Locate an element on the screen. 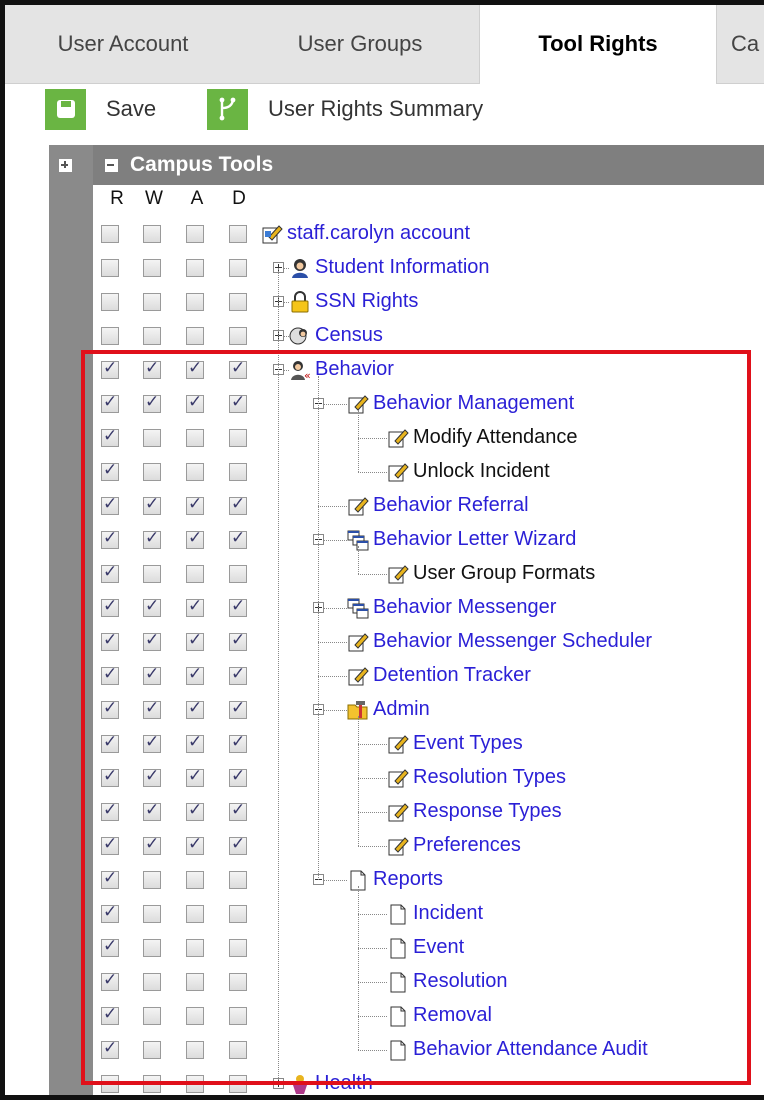  collapse-icon is located at coordinates (111, 165).